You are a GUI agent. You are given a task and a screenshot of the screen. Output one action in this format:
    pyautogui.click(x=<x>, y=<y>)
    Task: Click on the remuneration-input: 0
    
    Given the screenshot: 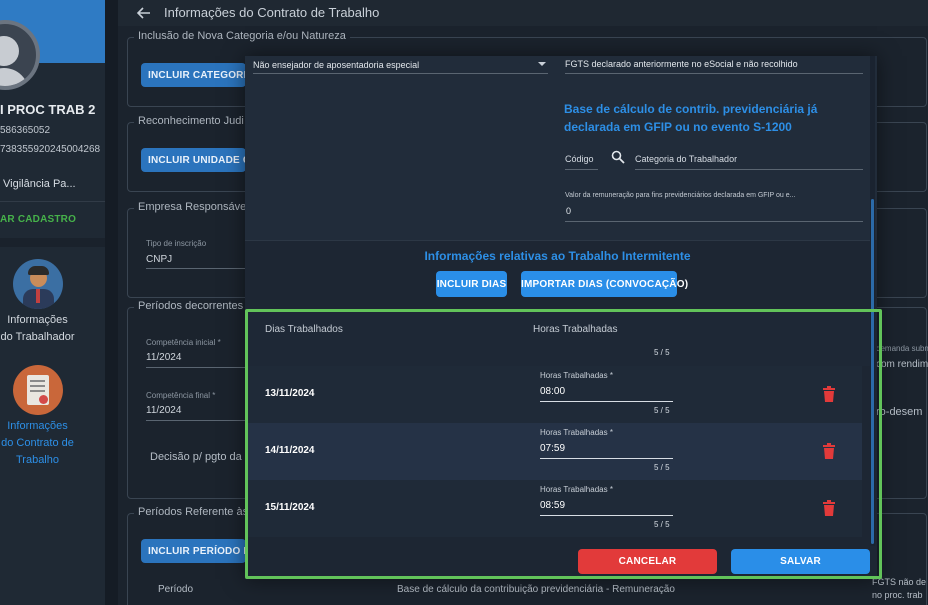 What is the action you would take?
    pyautogui.click(x=568, y=211)
    